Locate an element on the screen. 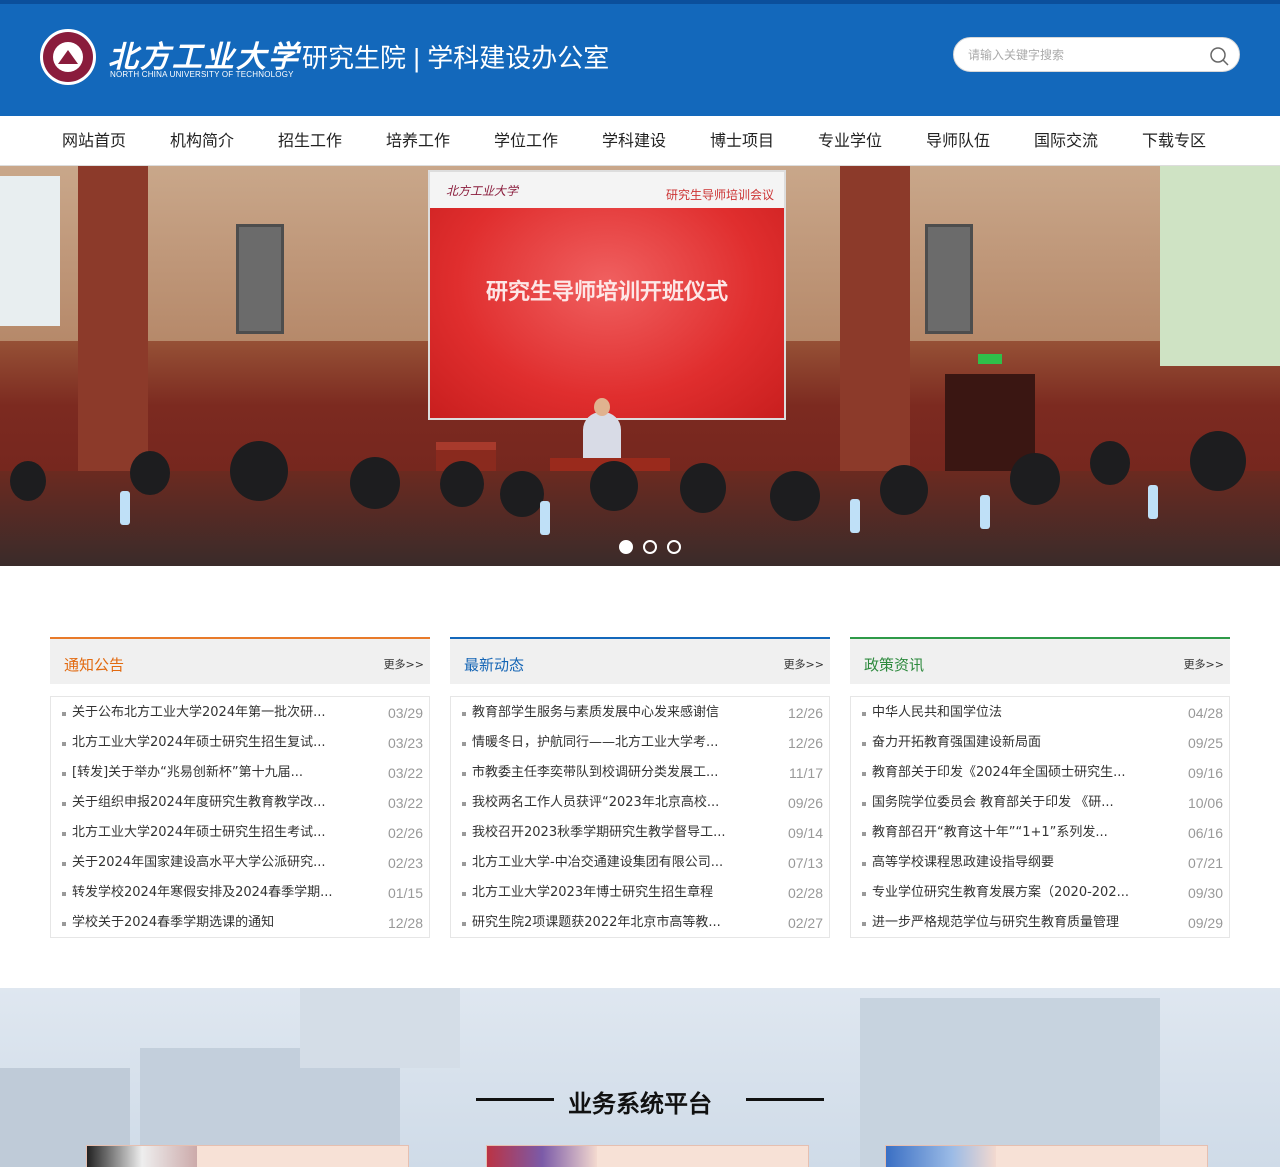  list-item: 研究生院2项课题获2022年北京市高等教... 02/27 is located at coordinates (640, 923).